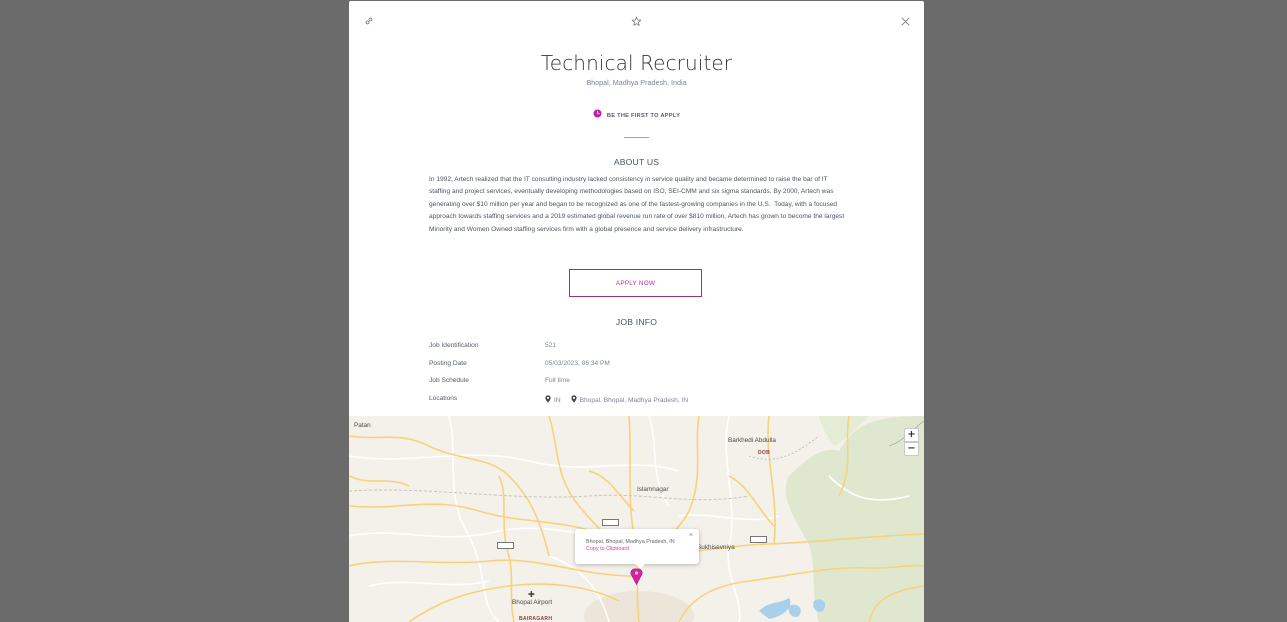 This screenshot has height=622, width=1287. Describe the element at coordinates (557, 380) in the screenshot. I see `job-info-value: Full time` at that location.